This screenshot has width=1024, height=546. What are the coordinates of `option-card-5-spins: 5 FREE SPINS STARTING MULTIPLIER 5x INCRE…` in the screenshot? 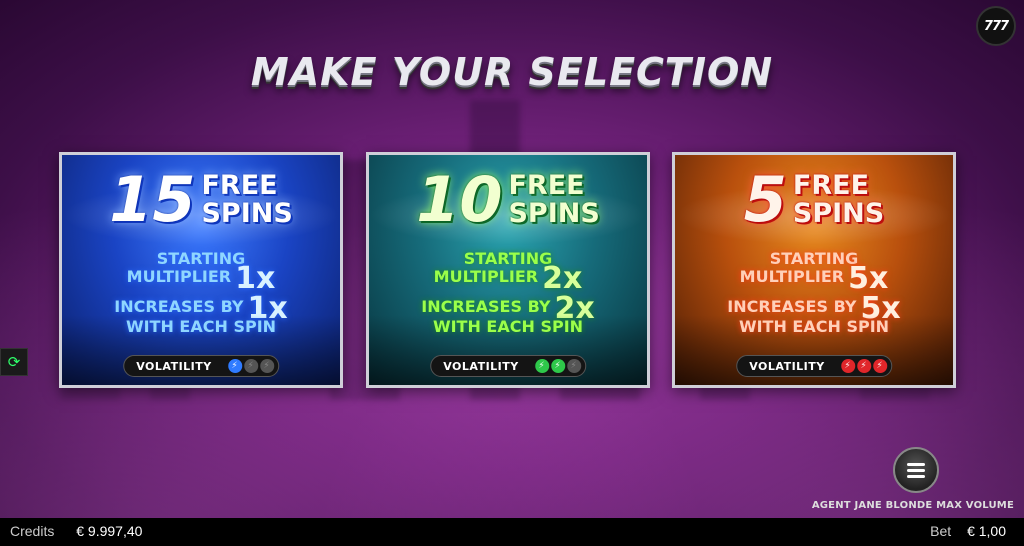 It's located at (814, 270).